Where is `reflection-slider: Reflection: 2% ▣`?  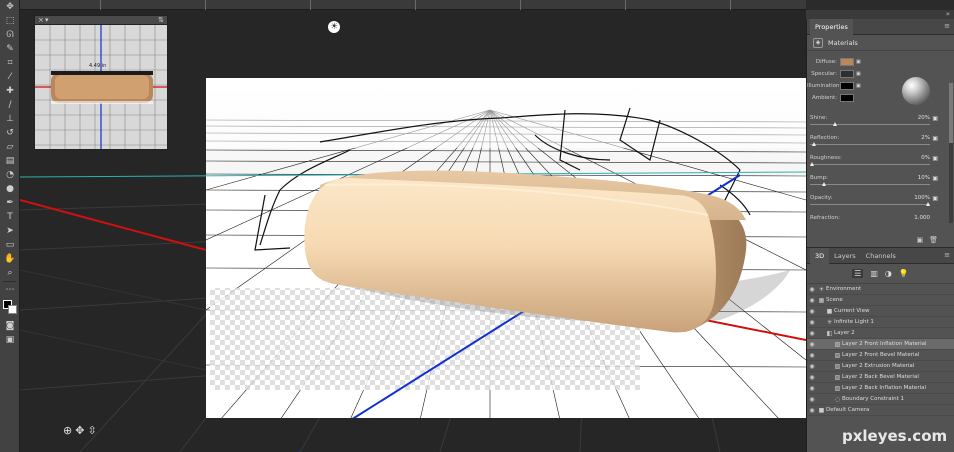 reflection-slider: Reflection: 2% ▣ is located at coordinates (874, 145).